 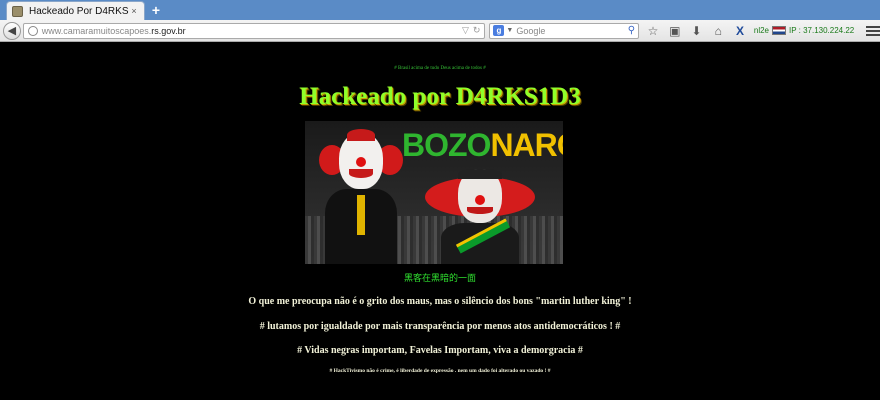 I want to click on extension-x-icon: X, so click(x=740, y=31).